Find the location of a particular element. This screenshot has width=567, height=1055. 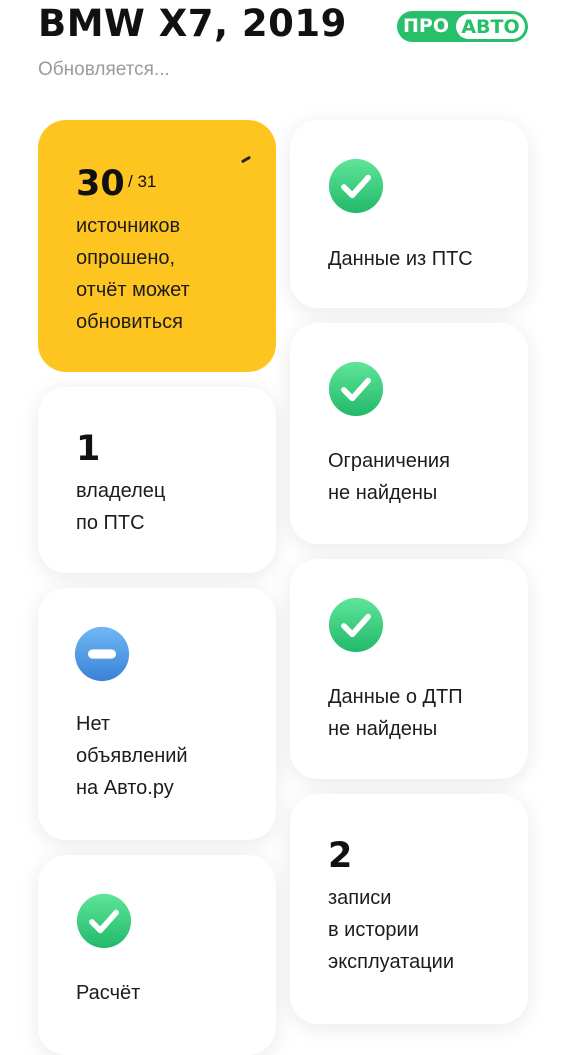

accidents-text: Данные о ДТП не найдены is located at coordinates (395, 713).